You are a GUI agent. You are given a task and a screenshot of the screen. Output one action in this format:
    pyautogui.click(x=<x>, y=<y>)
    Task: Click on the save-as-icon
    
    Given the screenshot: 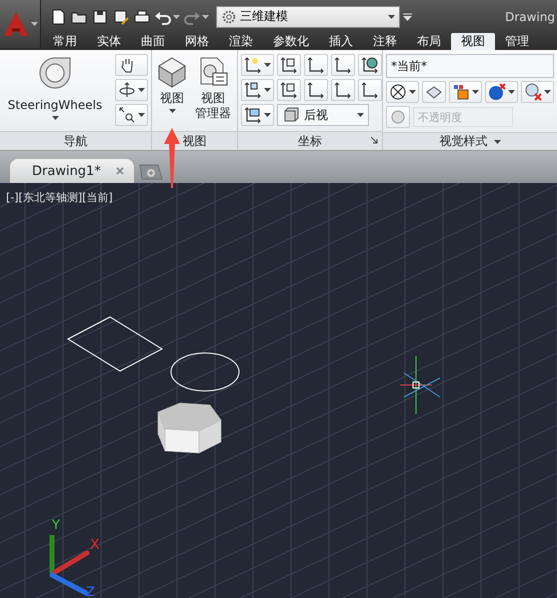 What is the action you would take?
    pyautogui.click(x=121, y=17)
    